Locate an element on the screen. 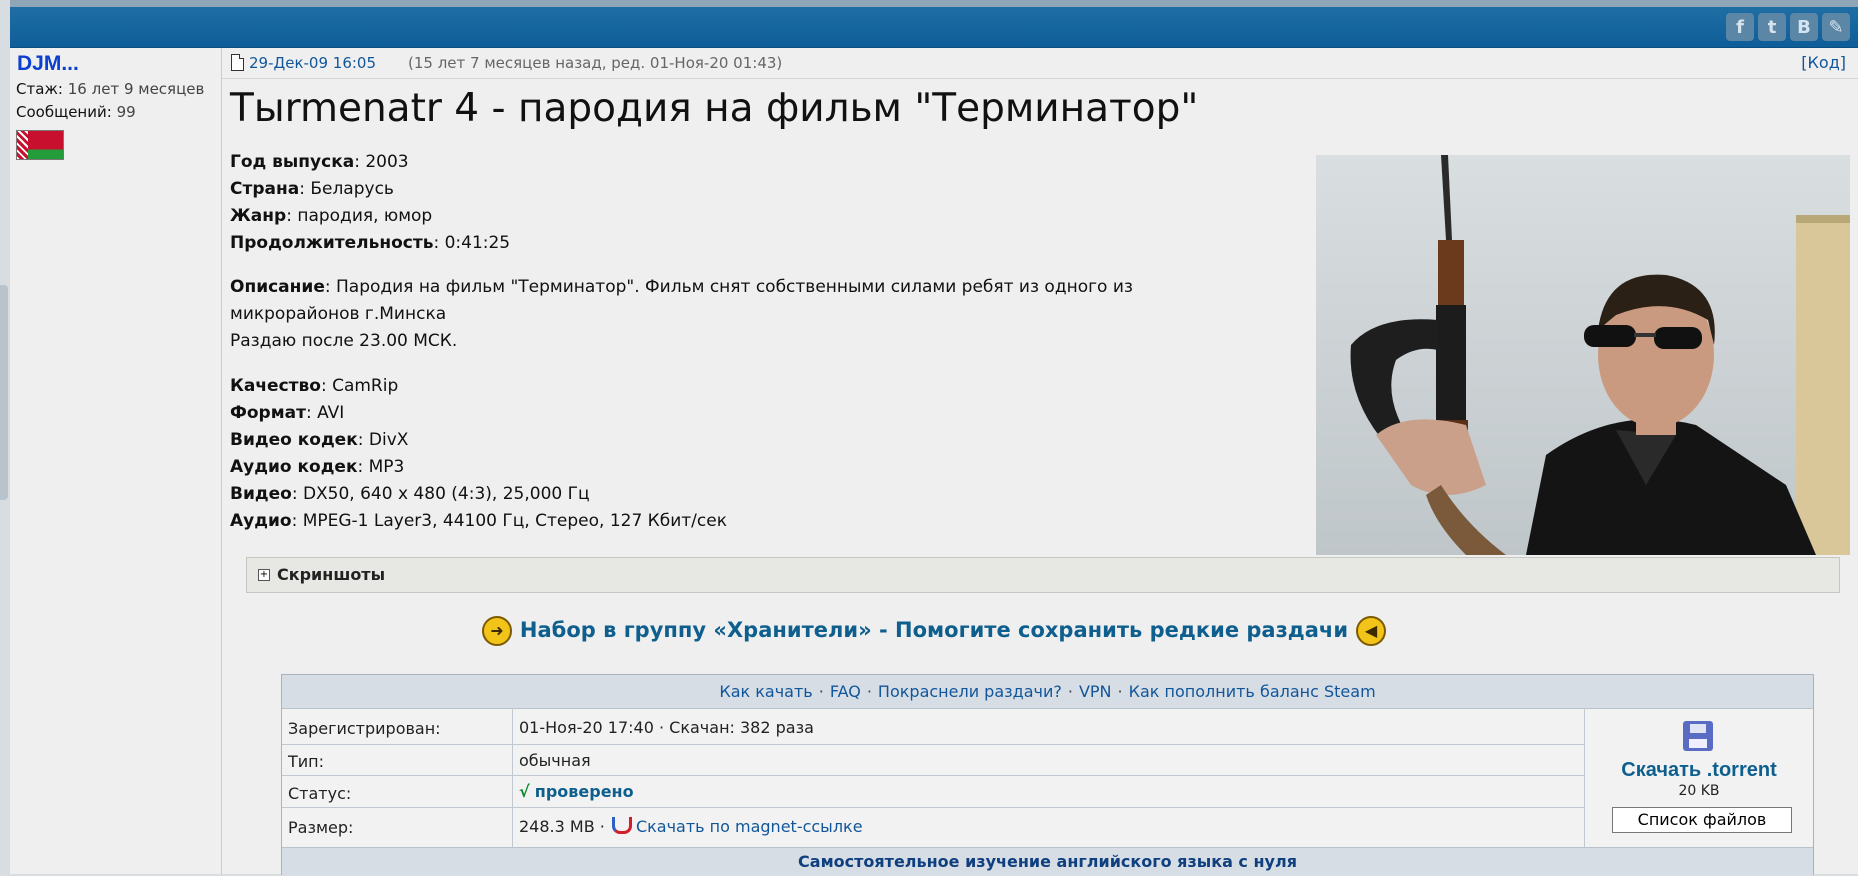 This screenshot has height=876, width=1858. user-sidebar is located at coordinates (116, 461).